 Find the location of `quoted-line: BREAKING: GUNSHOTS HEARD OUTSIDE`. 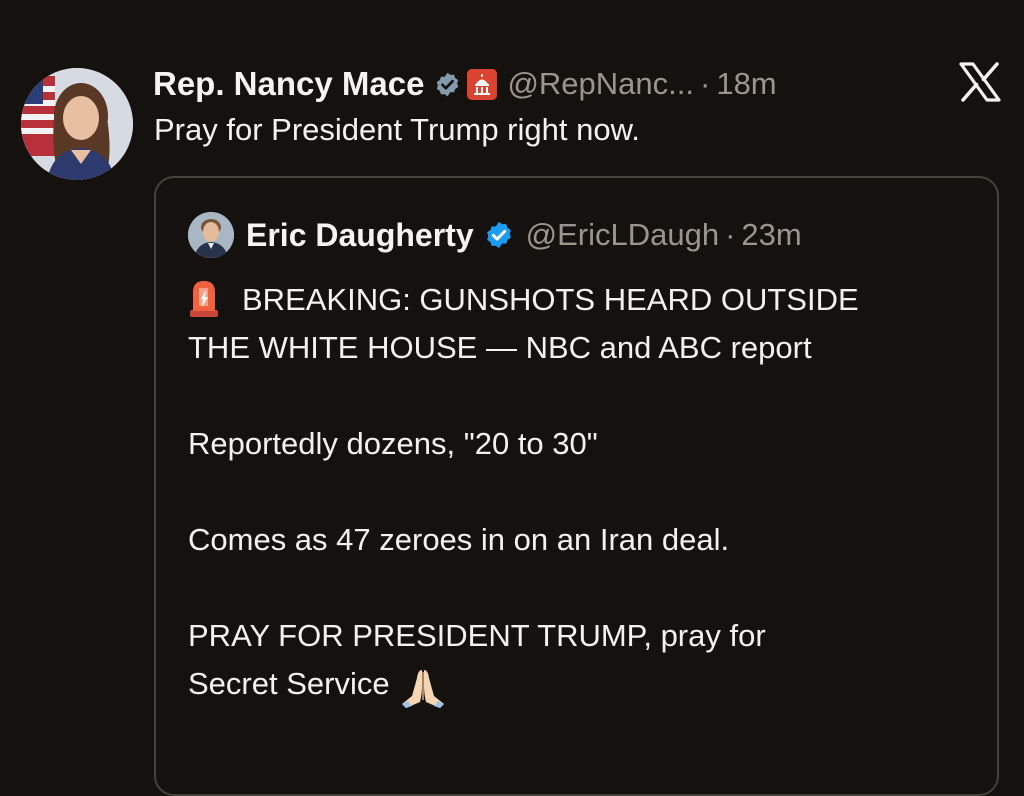

quoted-line: BREAKING: GUNSHOTS HEARD OUTSIDE is located at coordinates (588, 300).